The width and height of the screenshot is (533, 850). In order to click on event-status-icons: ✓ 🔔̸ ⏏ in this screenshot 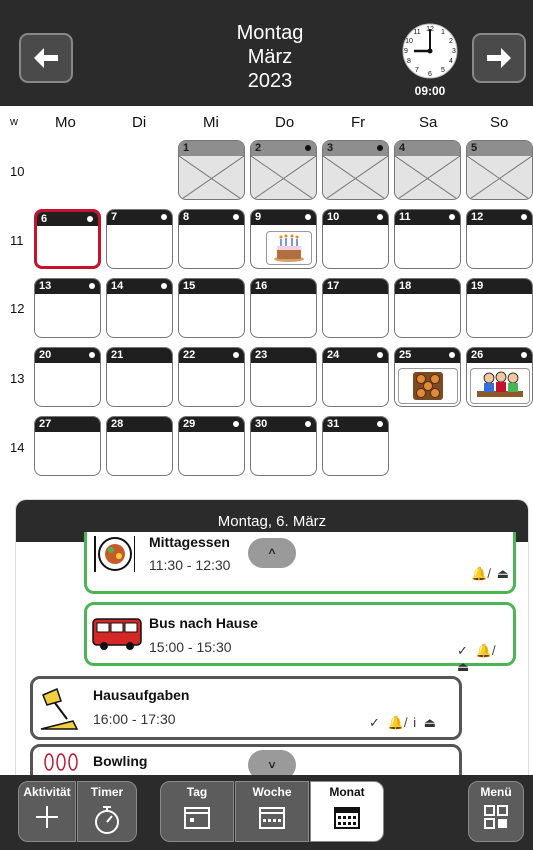, I will do `click(476, 658)`.